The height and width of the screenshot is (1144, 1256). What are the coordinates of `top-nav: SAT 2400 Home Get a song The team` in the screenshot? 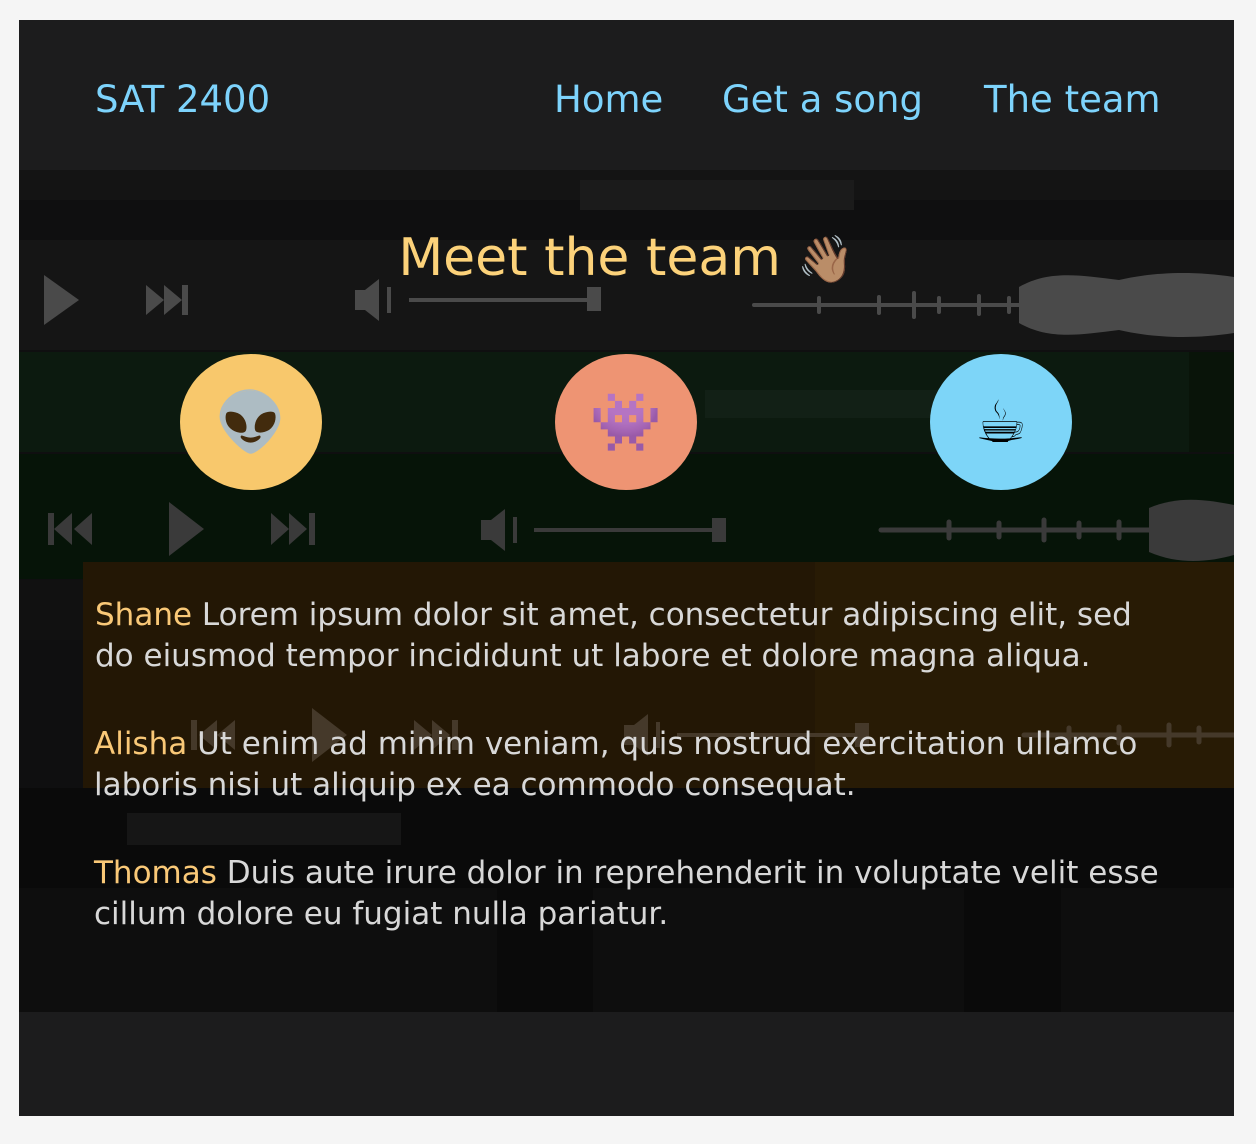 It's located at (626, 95).